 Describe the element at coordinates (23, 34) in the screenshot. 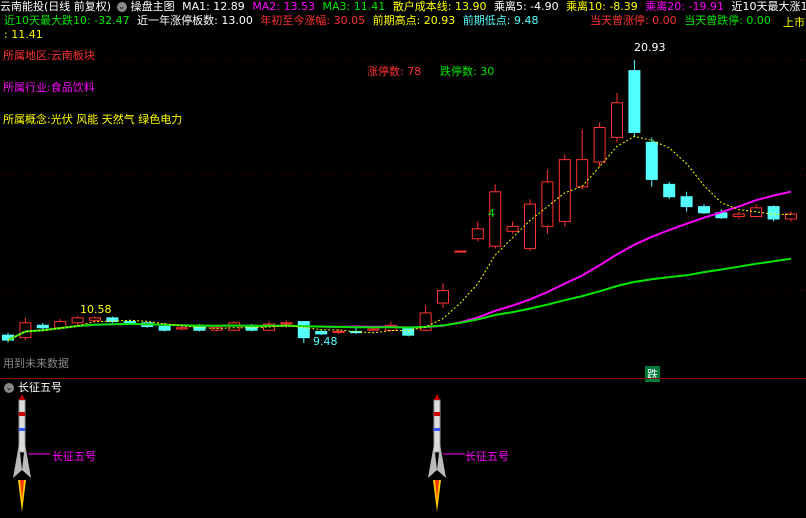

I see `header-row-3: : 11.41` at that location.